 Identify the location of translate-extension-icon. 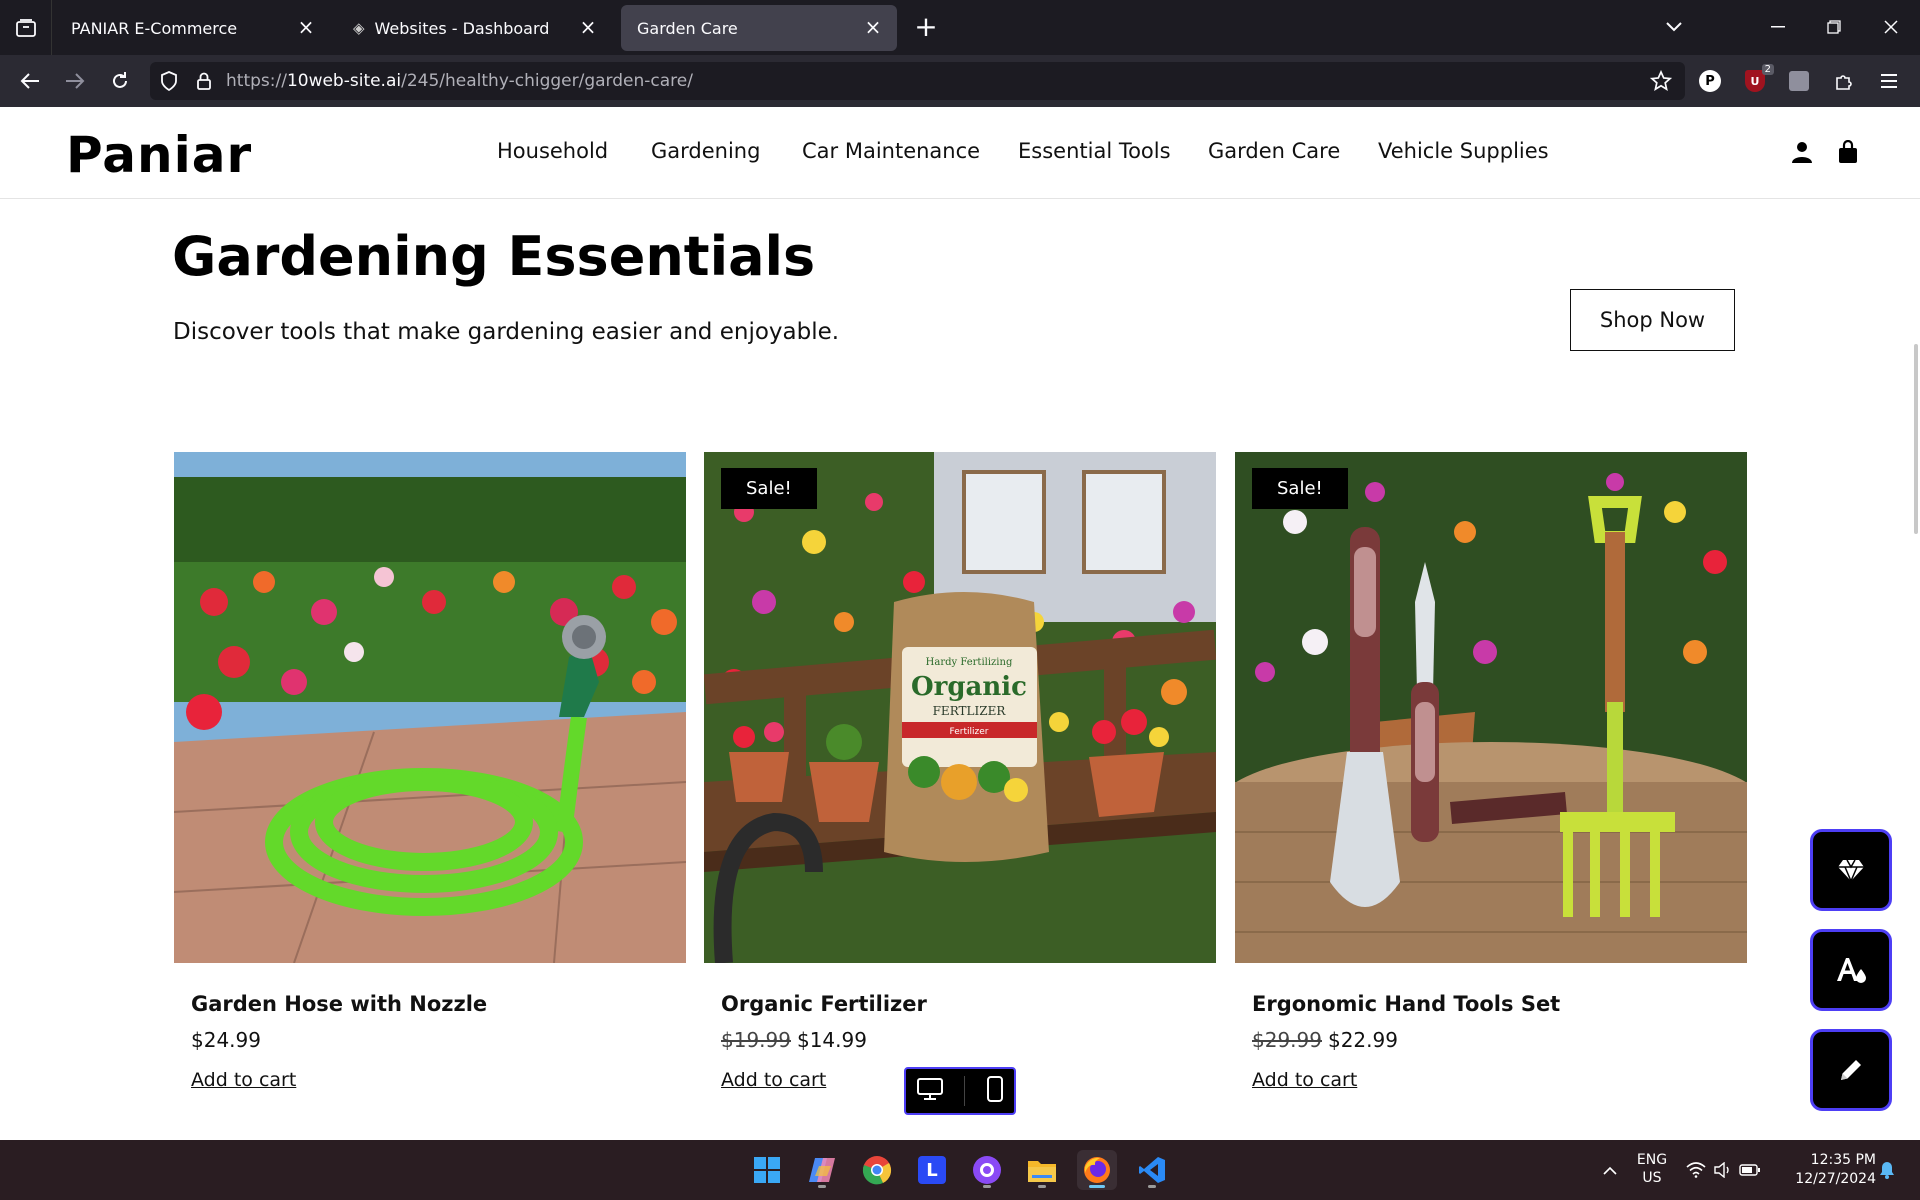
(1799, 81).